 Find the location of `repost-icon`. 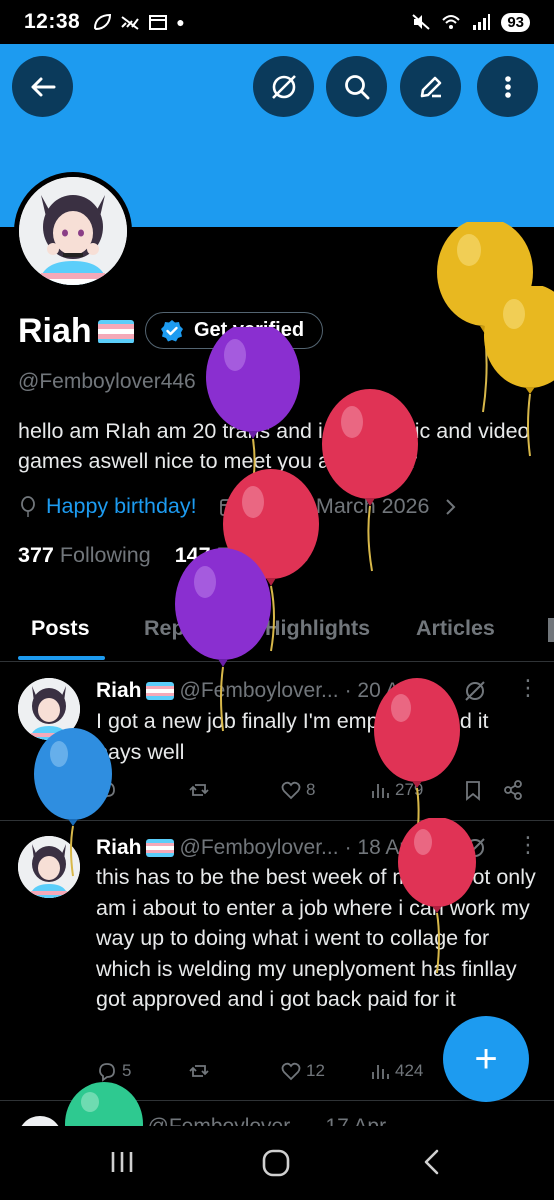

repost-icon is located at coordinates (199, 790).